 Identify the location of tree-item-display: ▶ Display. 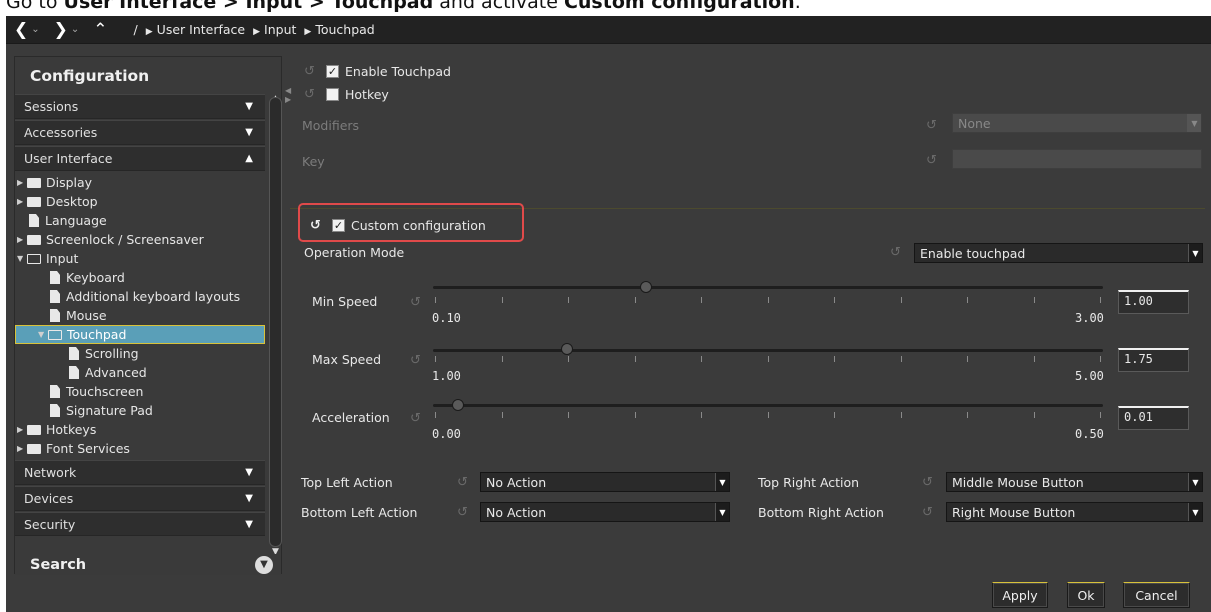
(140, 182).